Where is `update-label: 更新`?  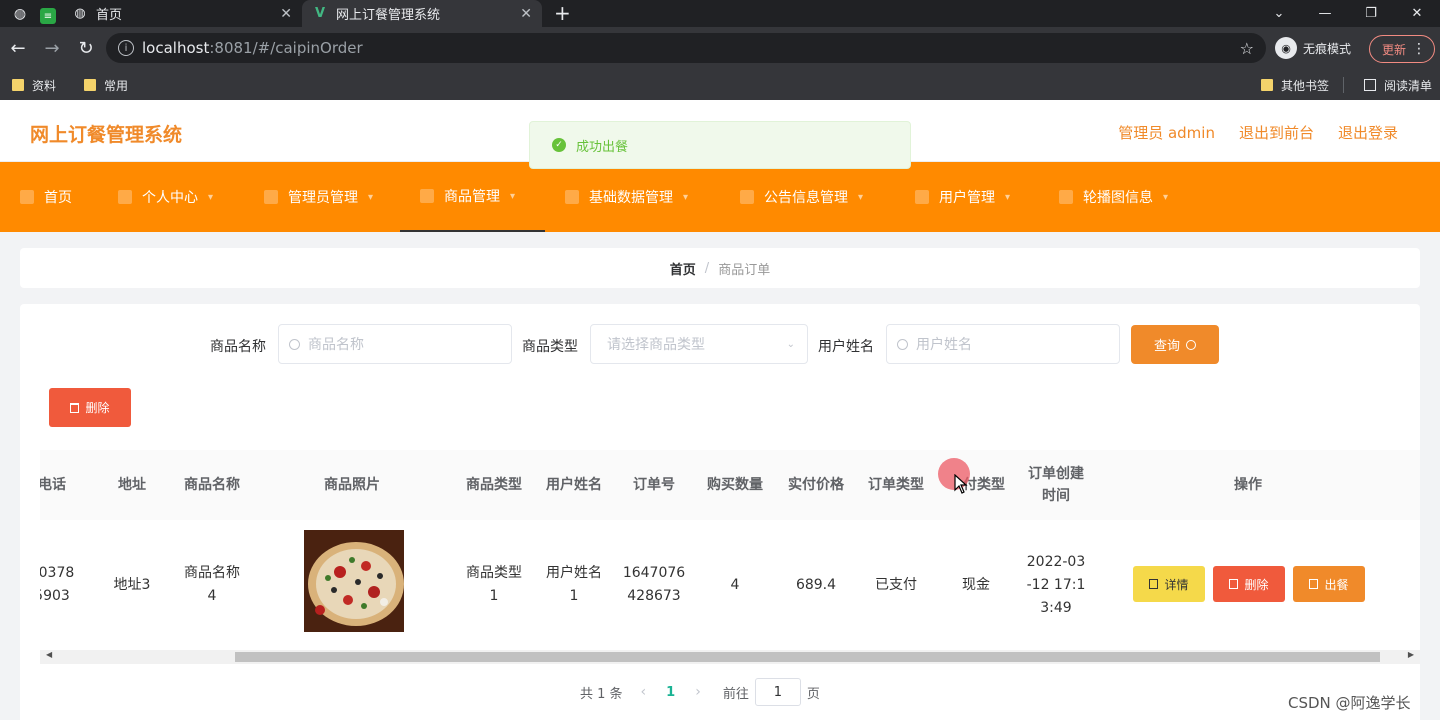
update-label: 更新 is located at coordinates (1394, 49).